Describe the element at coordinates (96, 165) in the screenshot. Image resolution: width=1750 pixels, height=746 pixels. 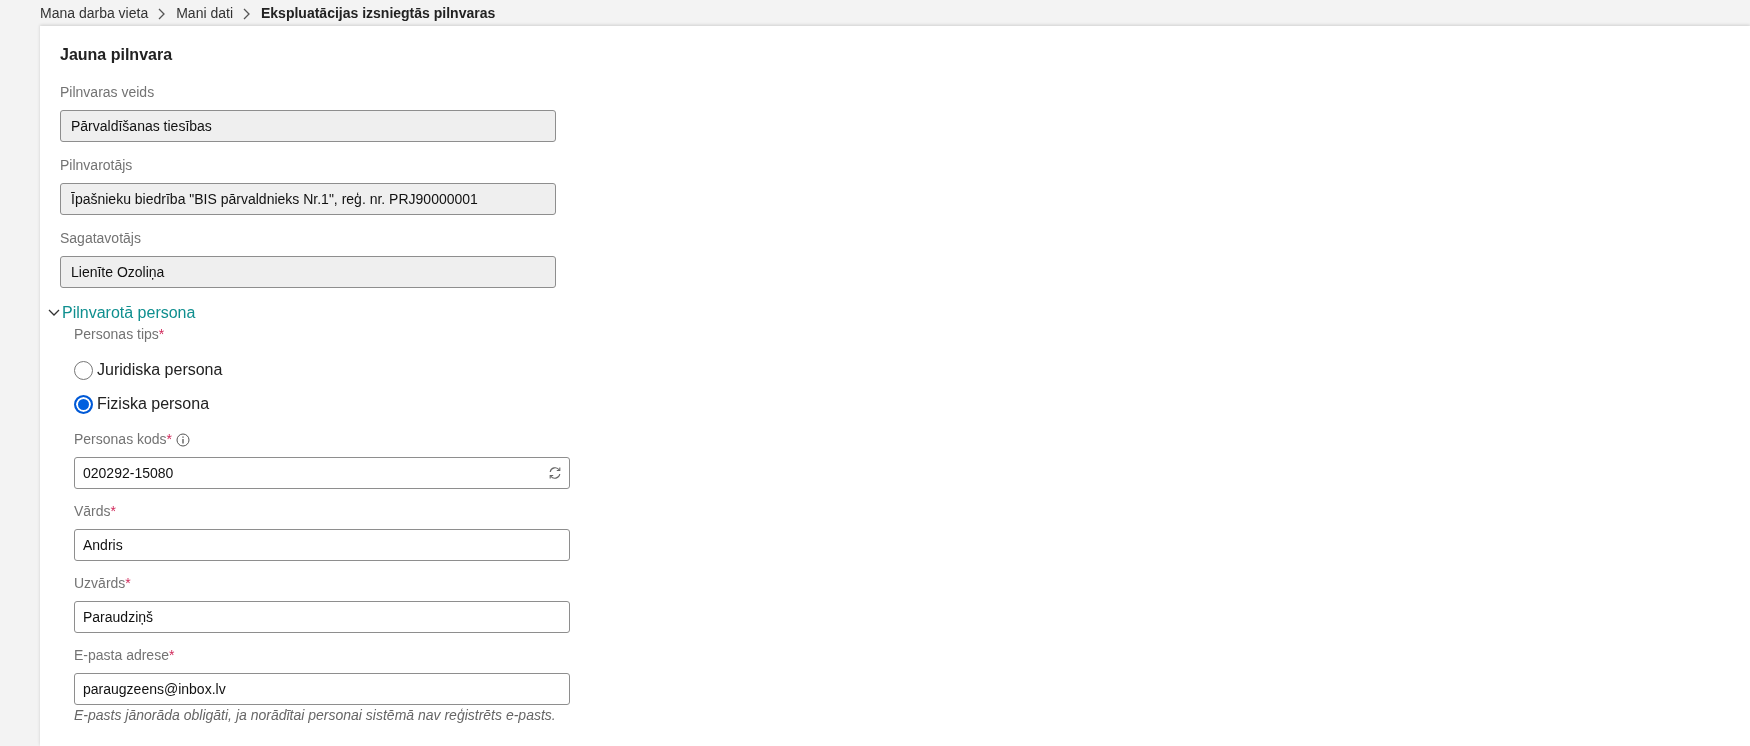
I see `field-label: Pilnvarotājs` at that location.